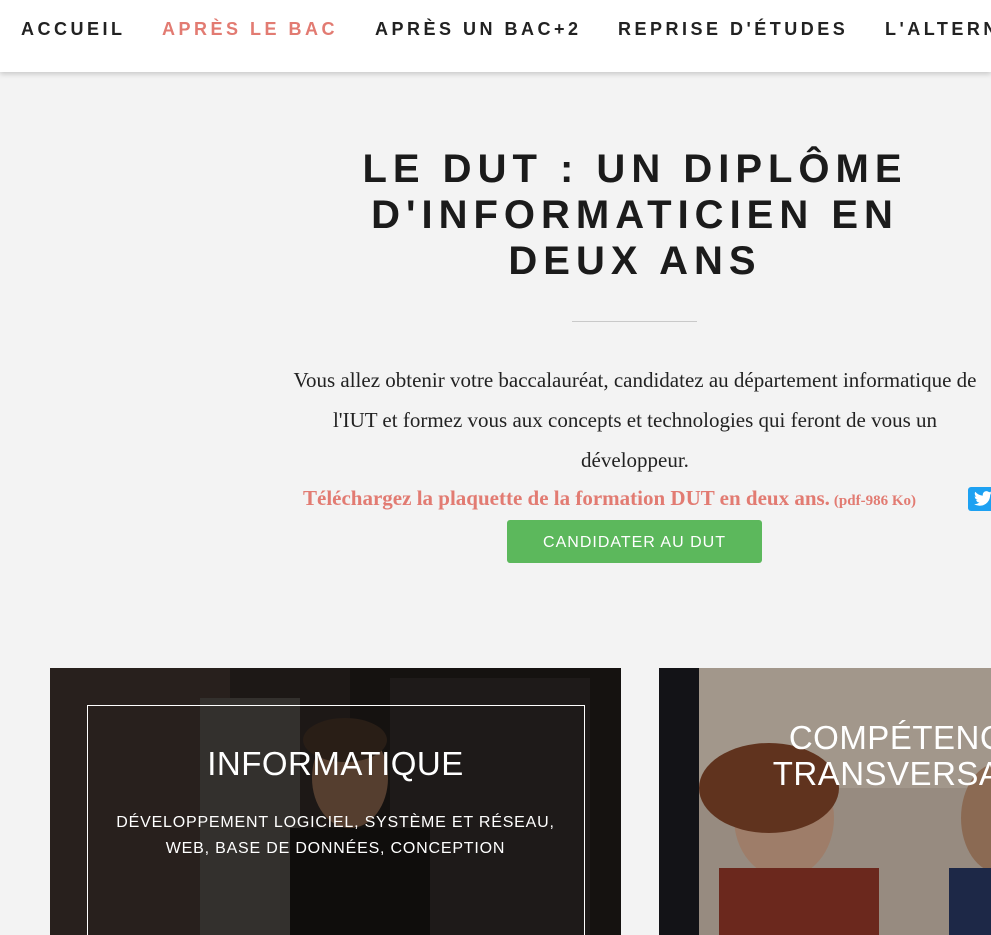  What do you see at coordinates (875, 501) in the screenshot?
I see `file-info: (pdf-986 Ko)` at bounding box center [875, 501].